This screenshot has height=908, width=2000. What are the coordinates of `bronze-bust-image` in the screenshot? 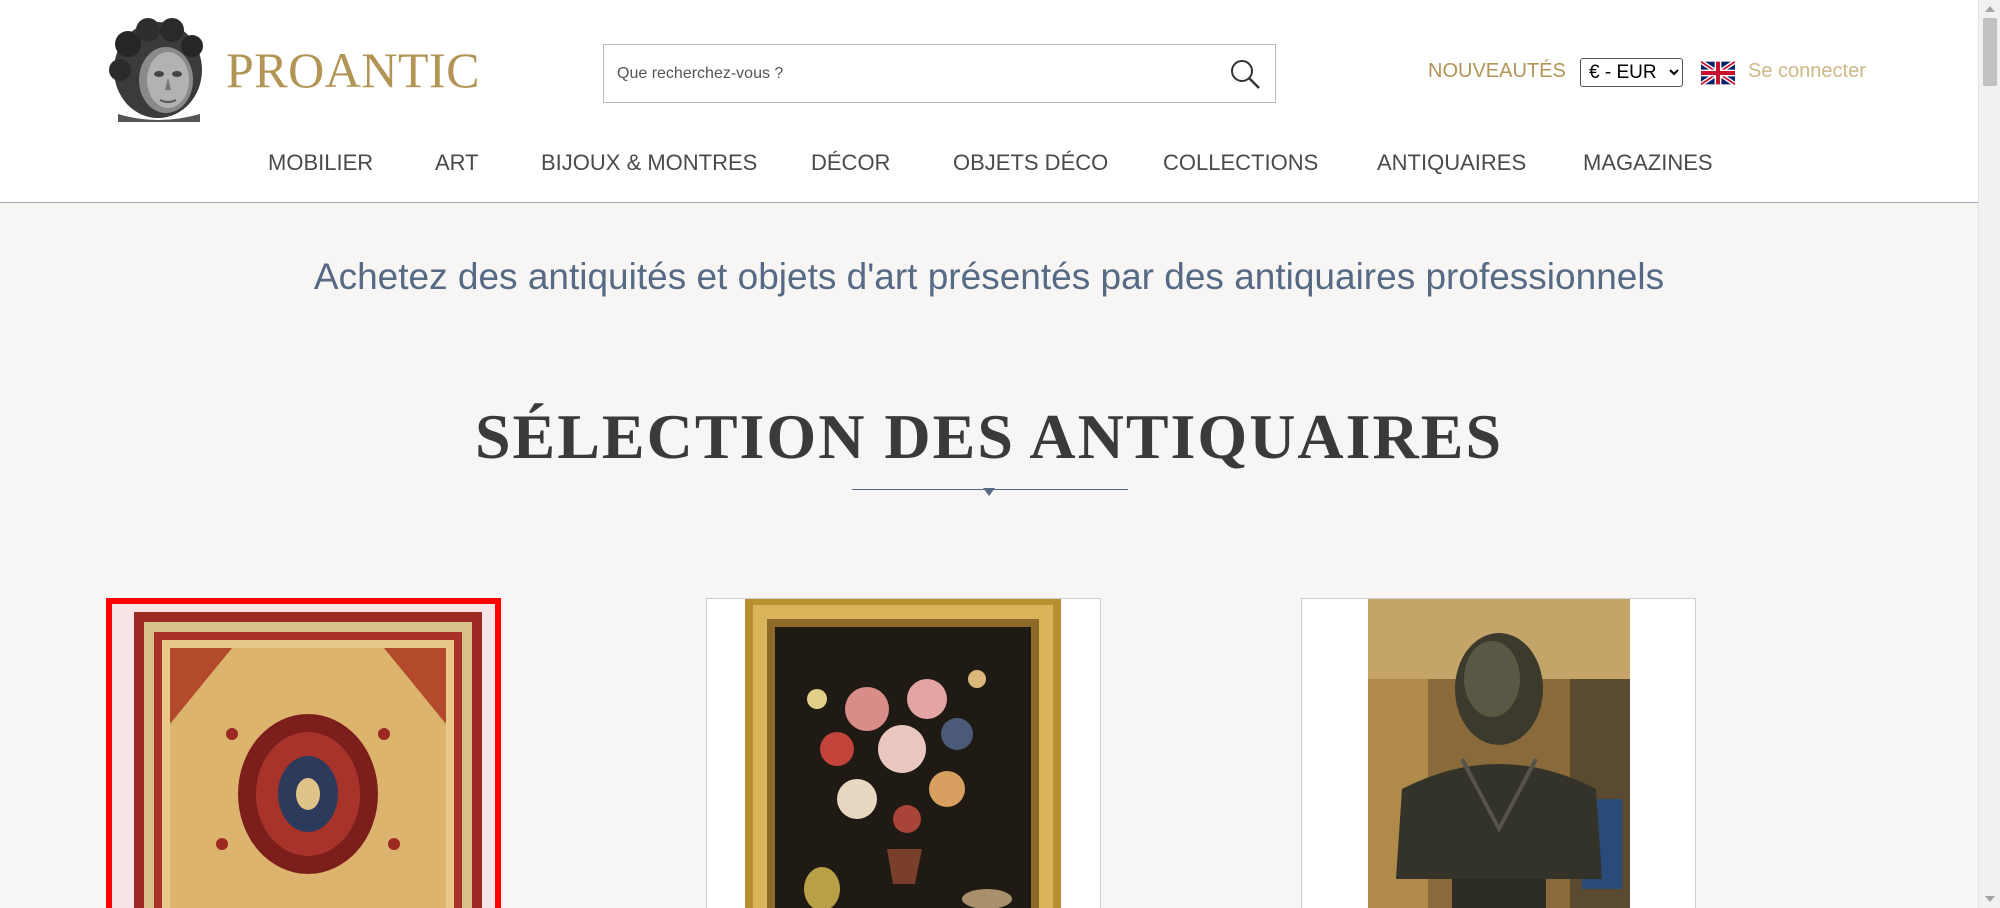 It's located at (1498, 753).